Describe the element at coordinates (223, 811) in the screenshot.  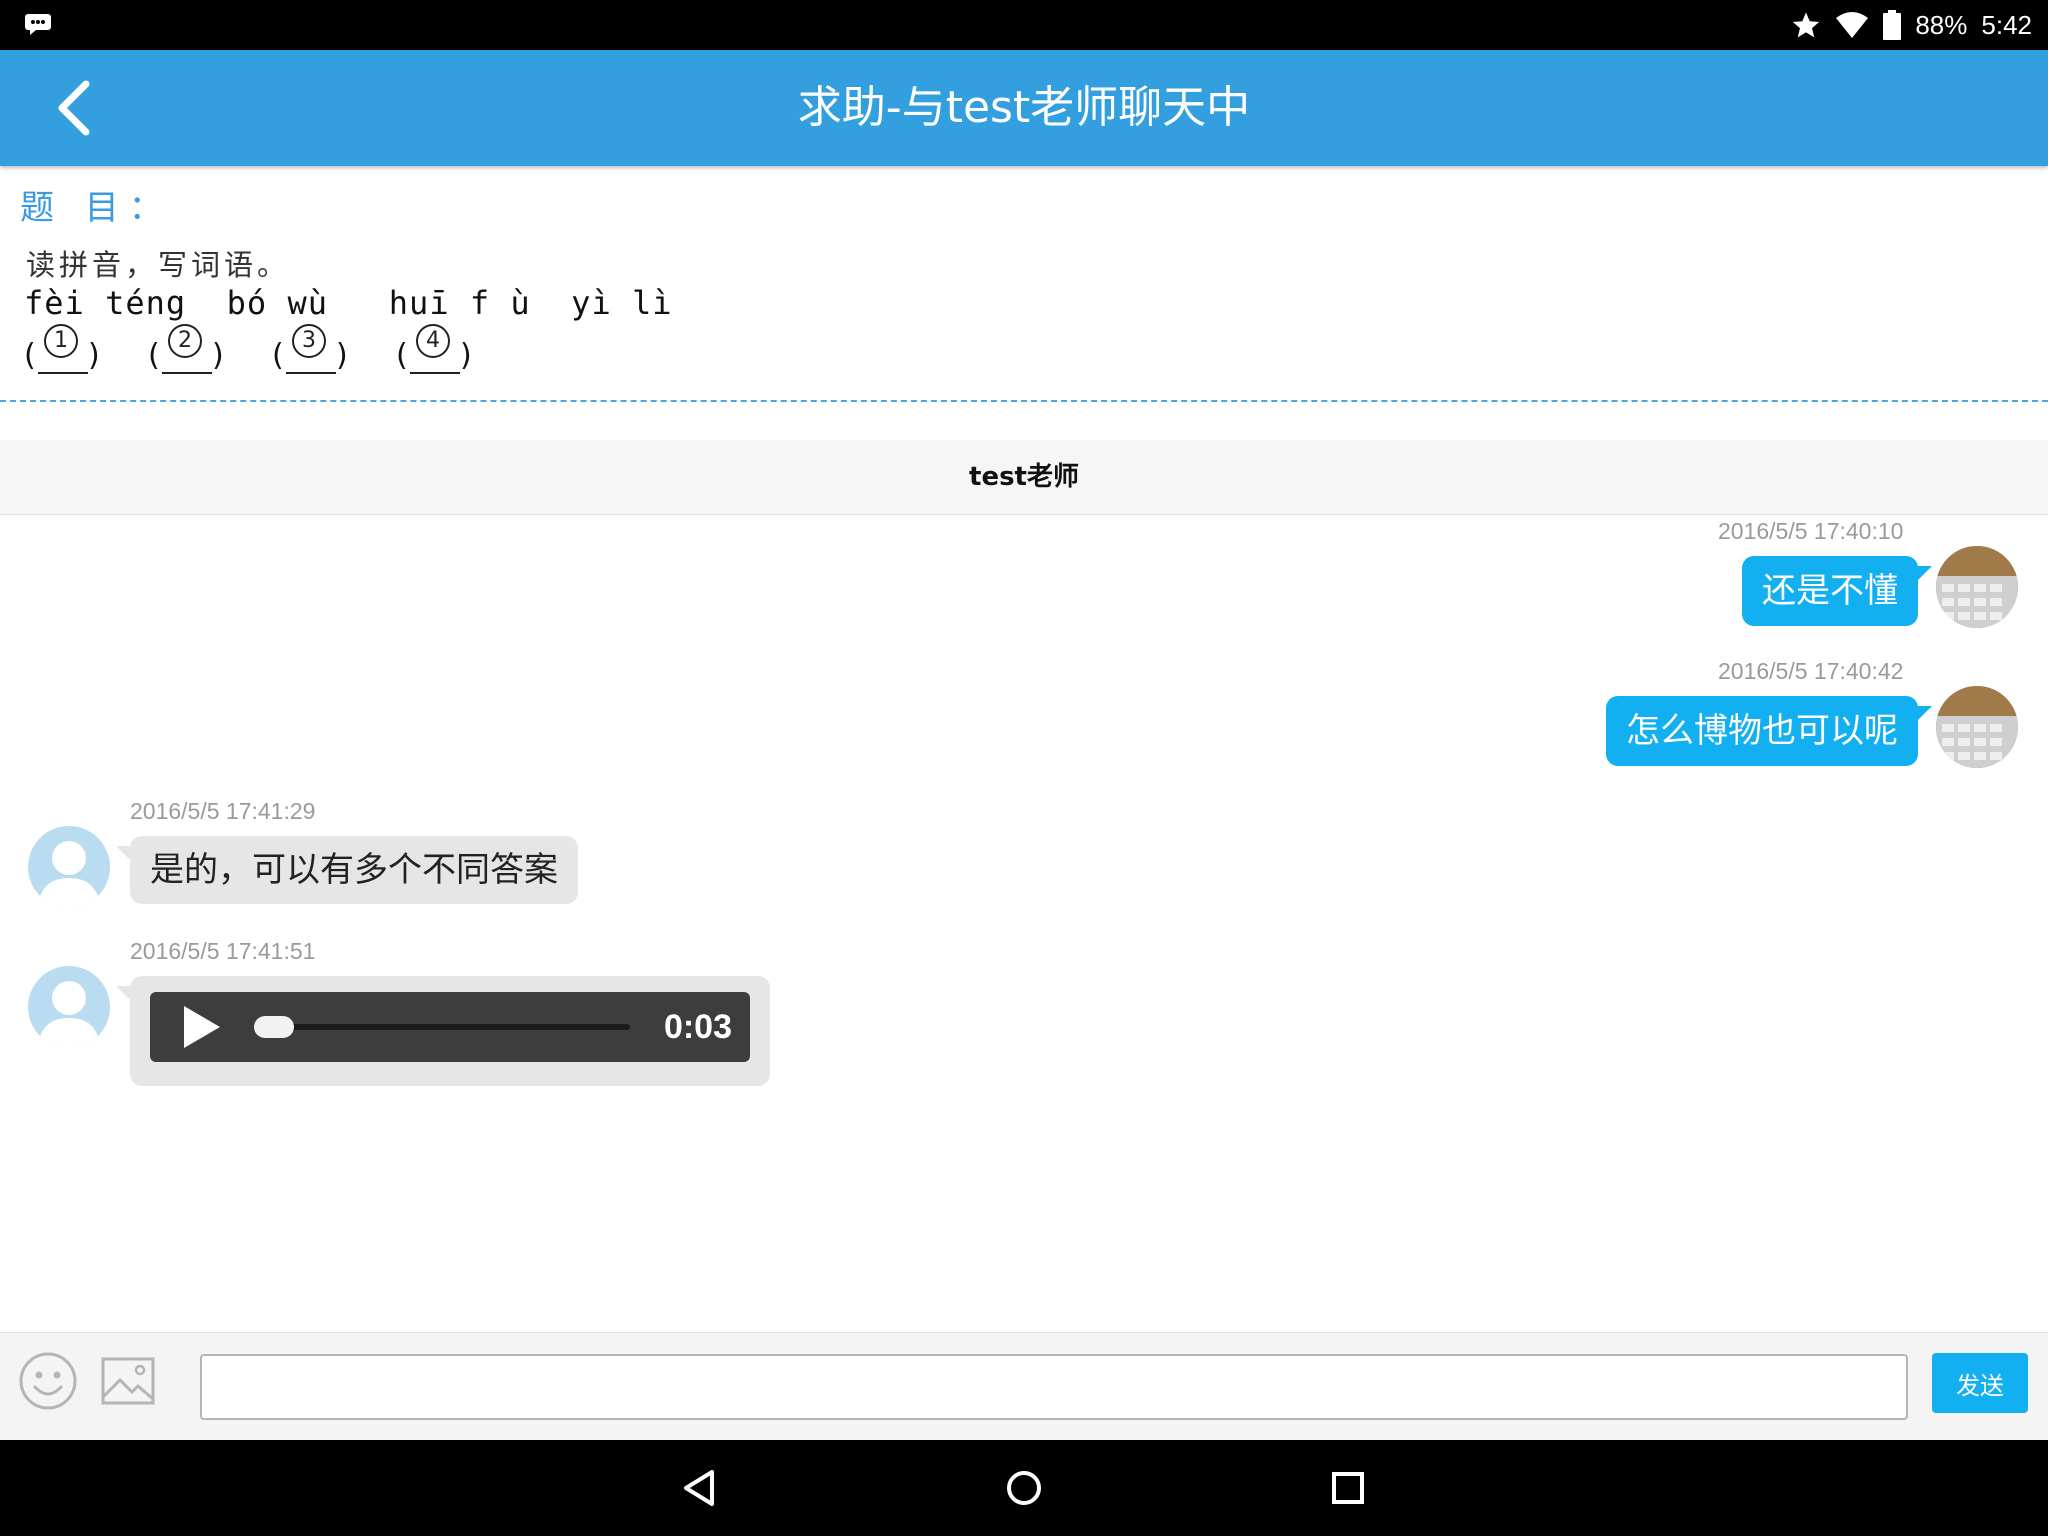
I see `message-timestamp: 2016/5/5 17:41:29` at that location.